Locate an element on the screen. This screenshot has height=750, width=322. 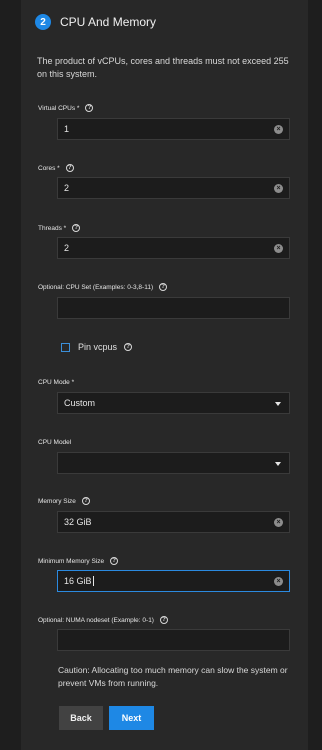
min-memory-size-value: 16 GiB is located at coordinates (78, 581).